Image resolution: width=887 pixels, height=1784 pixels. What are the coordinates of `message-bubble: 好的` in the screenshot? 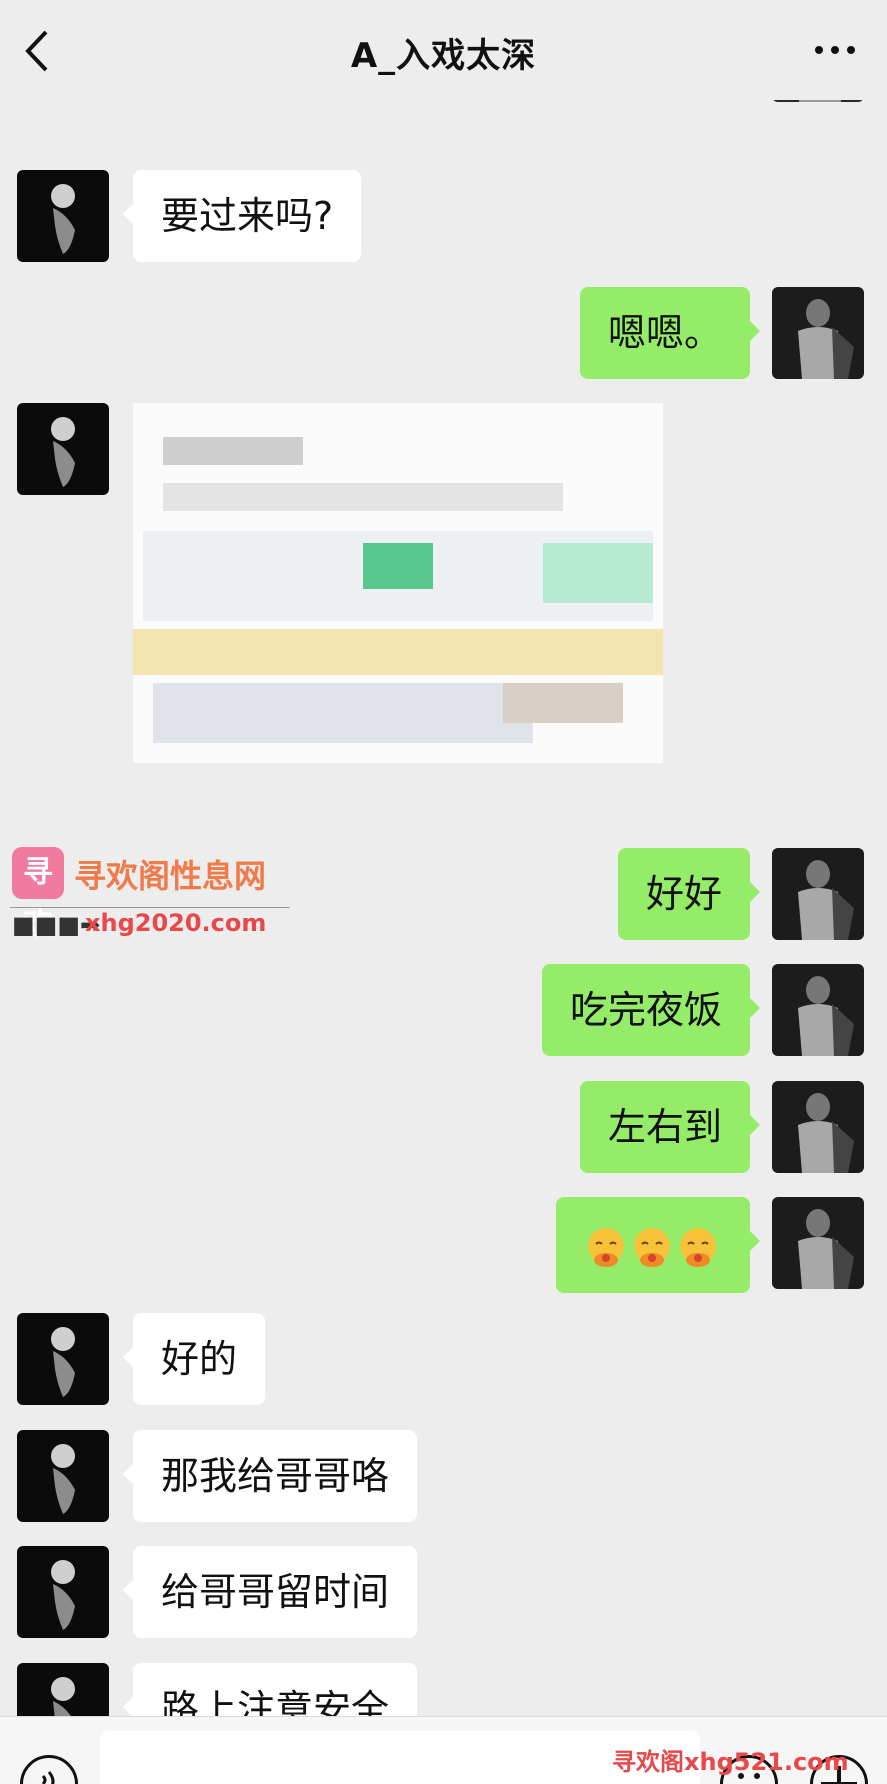 It's located at (194, 1359).